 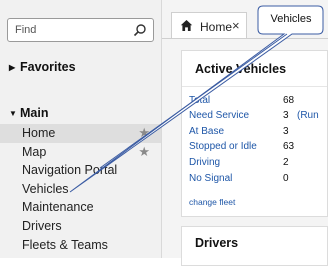 I want to click on drivers-panel: Drivers, so click(x=254, y=246).